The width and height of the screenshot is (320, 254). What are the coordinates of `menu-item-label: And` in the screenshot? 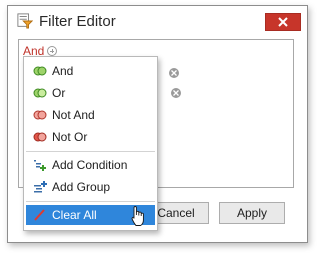 It's located at (63, 71).